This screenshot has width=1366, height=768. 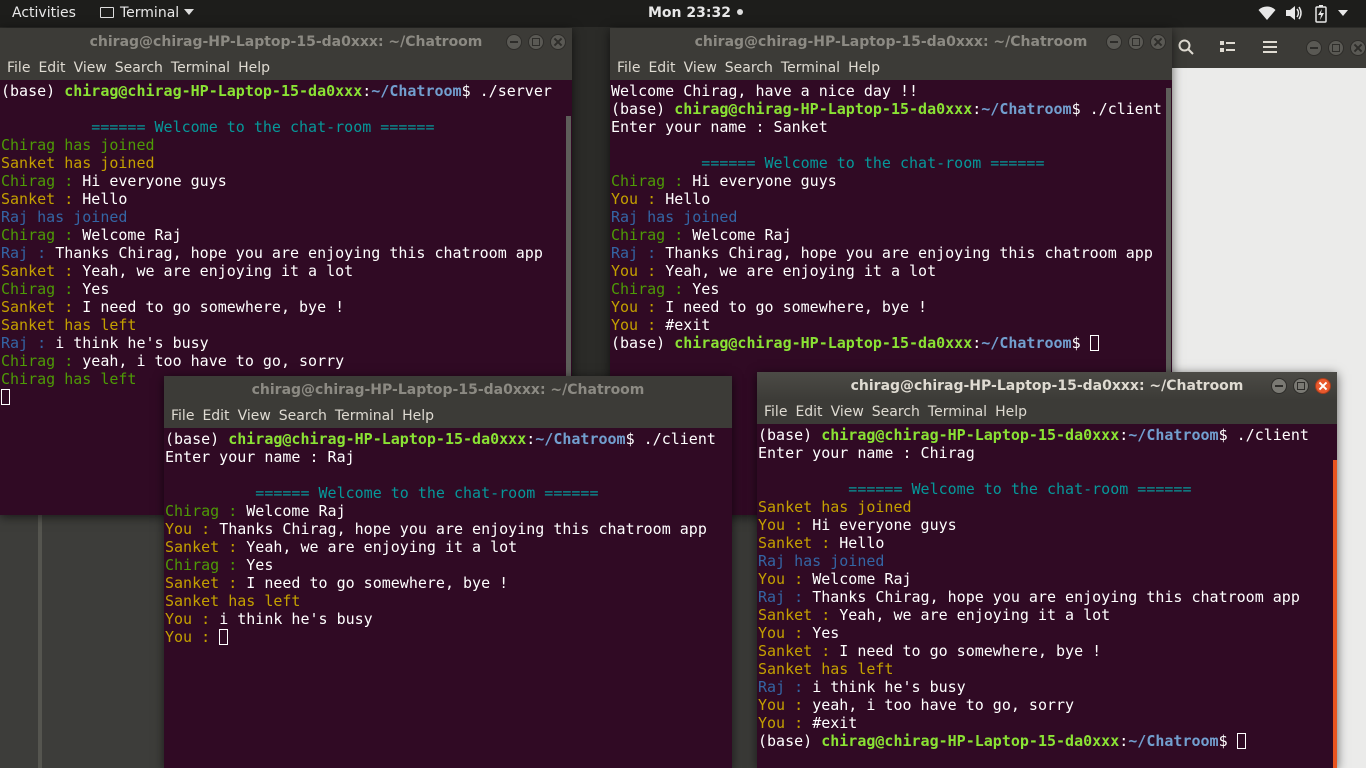 I want to click on desktop-background, so click(x=82, y=641).